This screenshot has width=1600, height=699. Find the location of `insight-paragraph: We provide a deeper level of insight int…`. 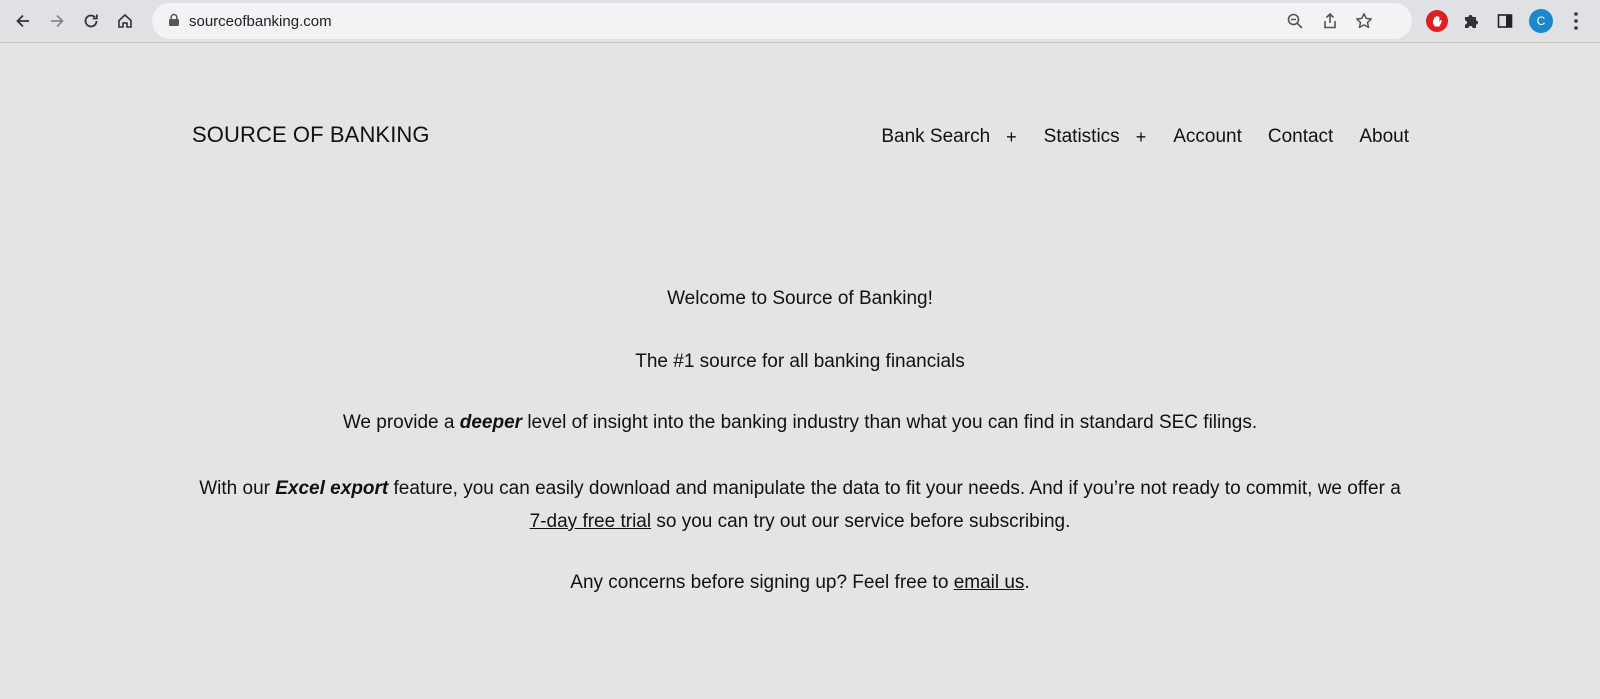

insight-paragraph: We provide a deeper level of insight int… is located at coordinates (800, 422).